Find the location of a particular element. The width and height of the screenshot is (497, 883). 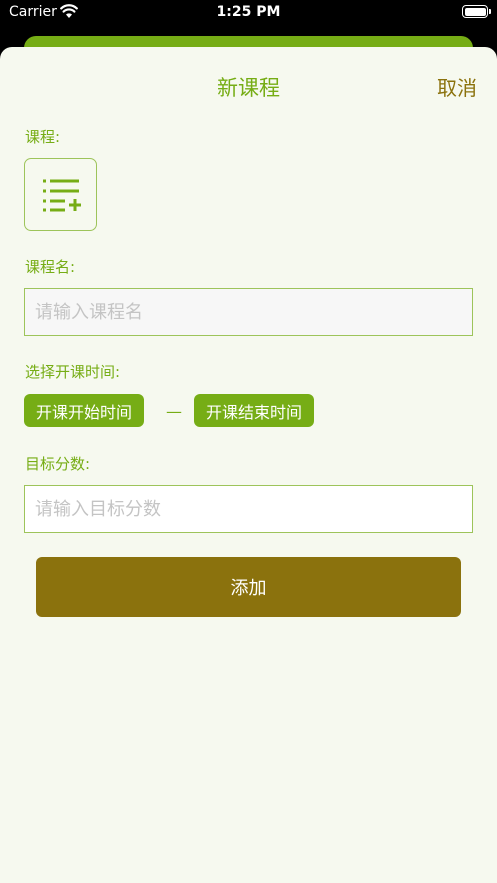

status-bar: Carrier 1:25 PM is located at coordinates (248, 16).